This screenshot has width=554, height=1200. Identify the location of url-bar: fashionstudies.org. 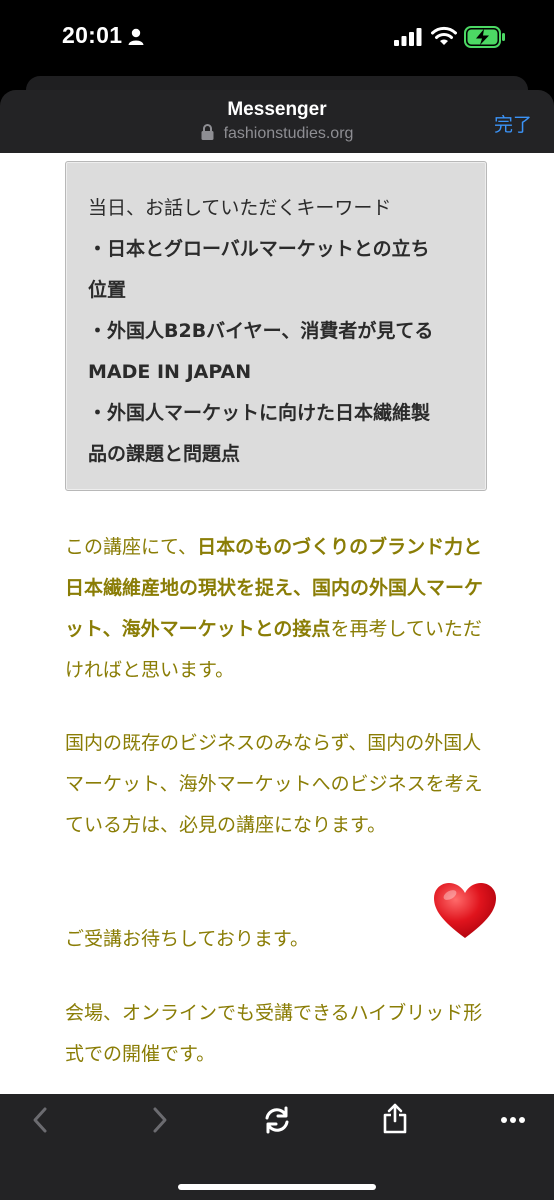
(277, 133).